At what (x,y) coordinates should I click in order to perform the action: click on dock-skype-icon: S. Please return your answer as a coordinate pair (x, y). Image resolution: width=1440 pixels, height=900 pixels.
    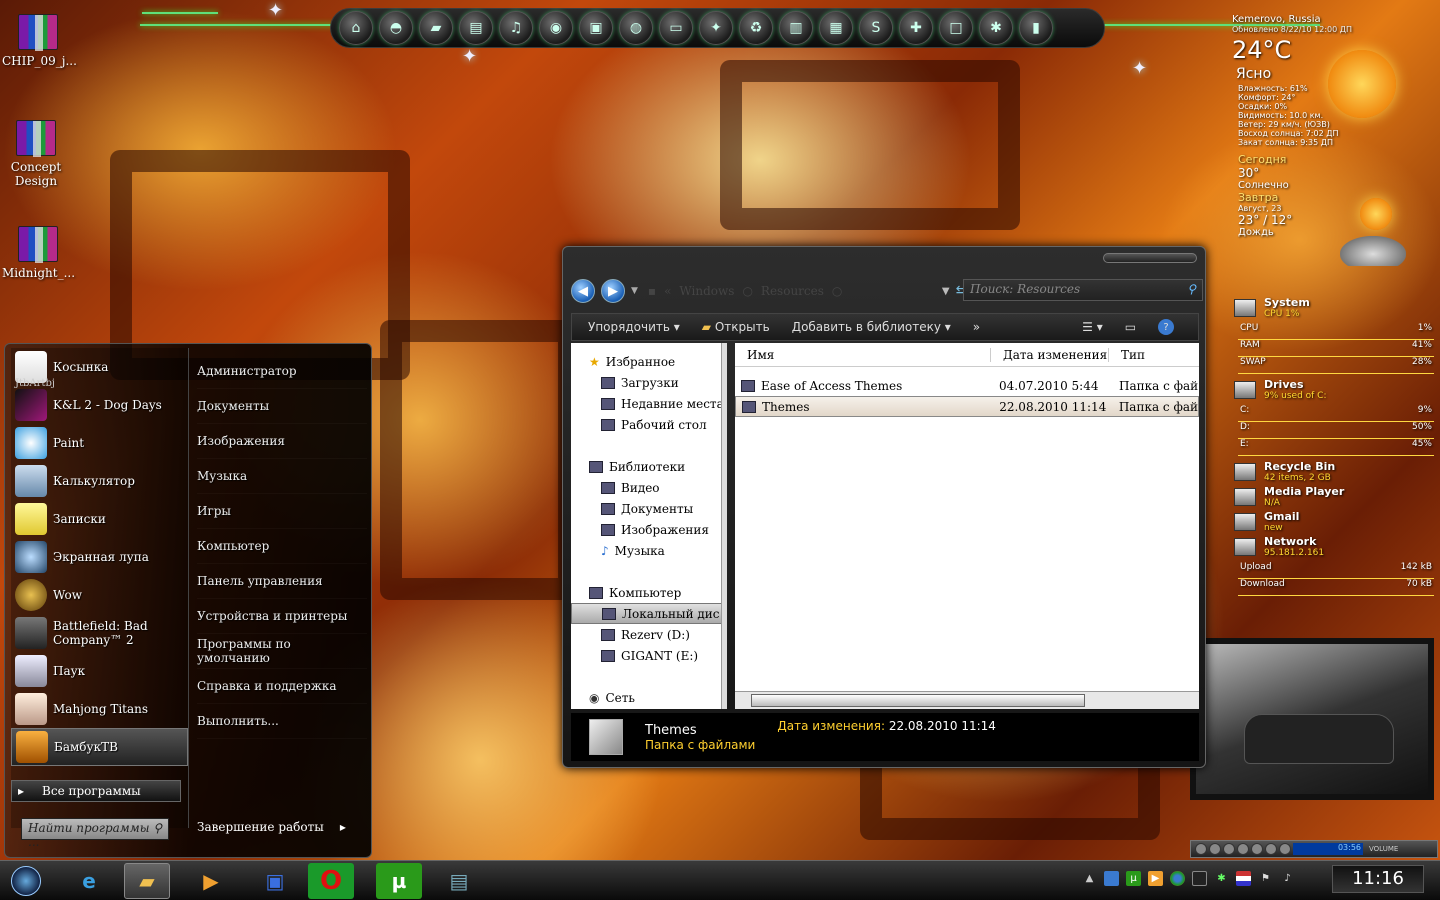
    Looking at the image, I should click on (876, 28).